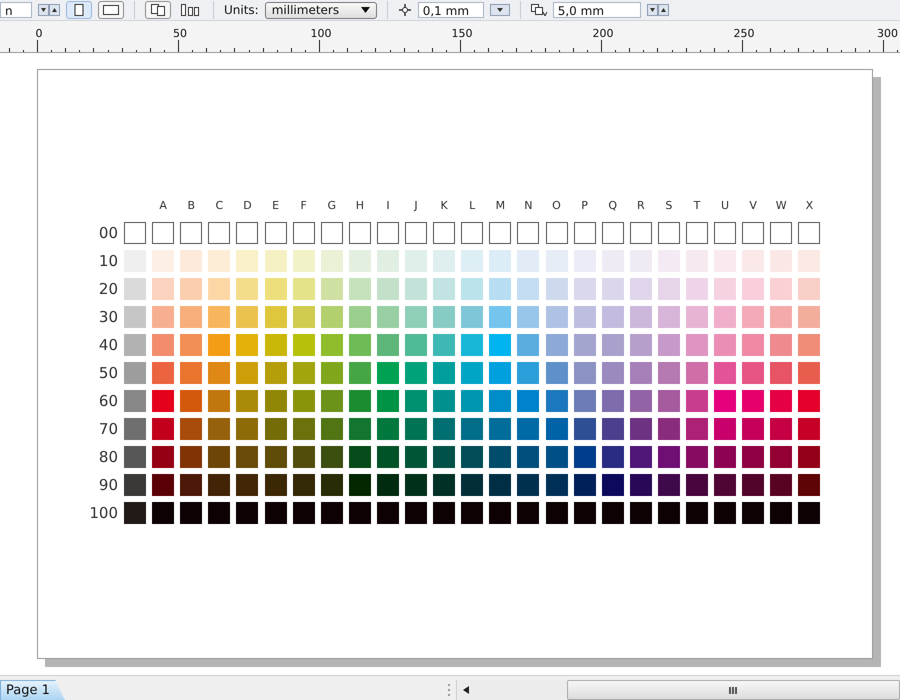 The height and width of the screenshot is (700, 900). I want to click on horizontal-scrollbar, so click(678, 690).